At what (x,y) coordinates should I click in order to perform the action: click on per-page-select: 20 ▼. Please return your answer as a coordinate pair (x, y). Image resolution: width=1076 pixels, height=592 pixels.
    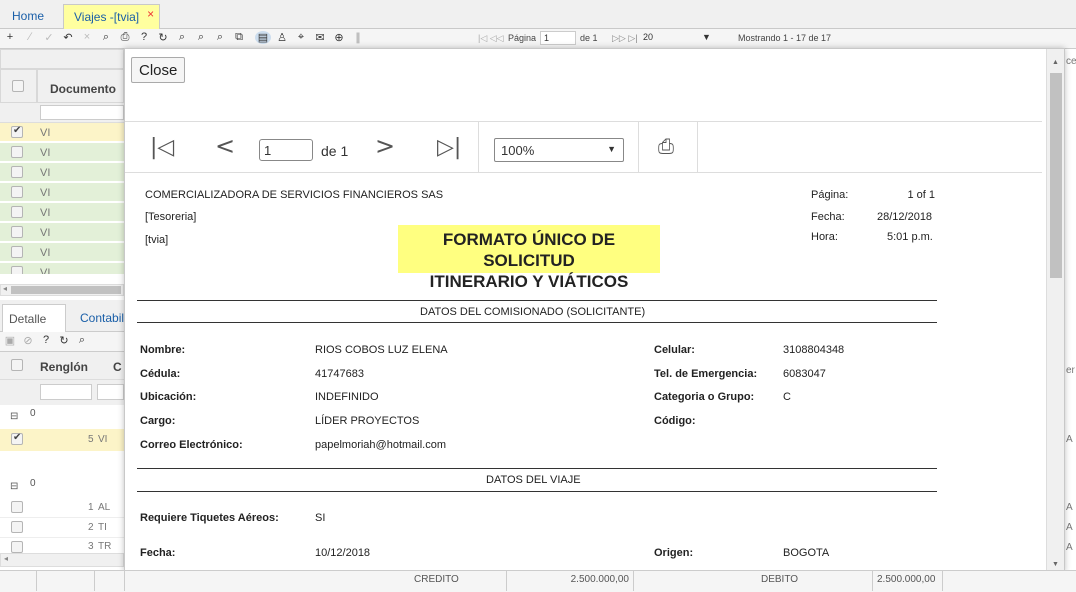
    Looking at the image, I should click on (675, 38).